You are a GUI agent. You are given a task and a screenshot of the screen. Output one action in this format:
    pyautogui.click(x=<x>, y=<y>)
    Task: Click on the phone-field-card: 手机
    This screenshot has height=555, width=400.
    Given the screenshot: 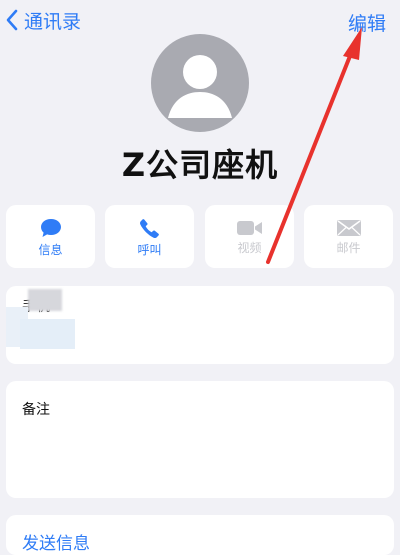 What is the action you would take?
    pyautogui.click(x=200, y=325)
    